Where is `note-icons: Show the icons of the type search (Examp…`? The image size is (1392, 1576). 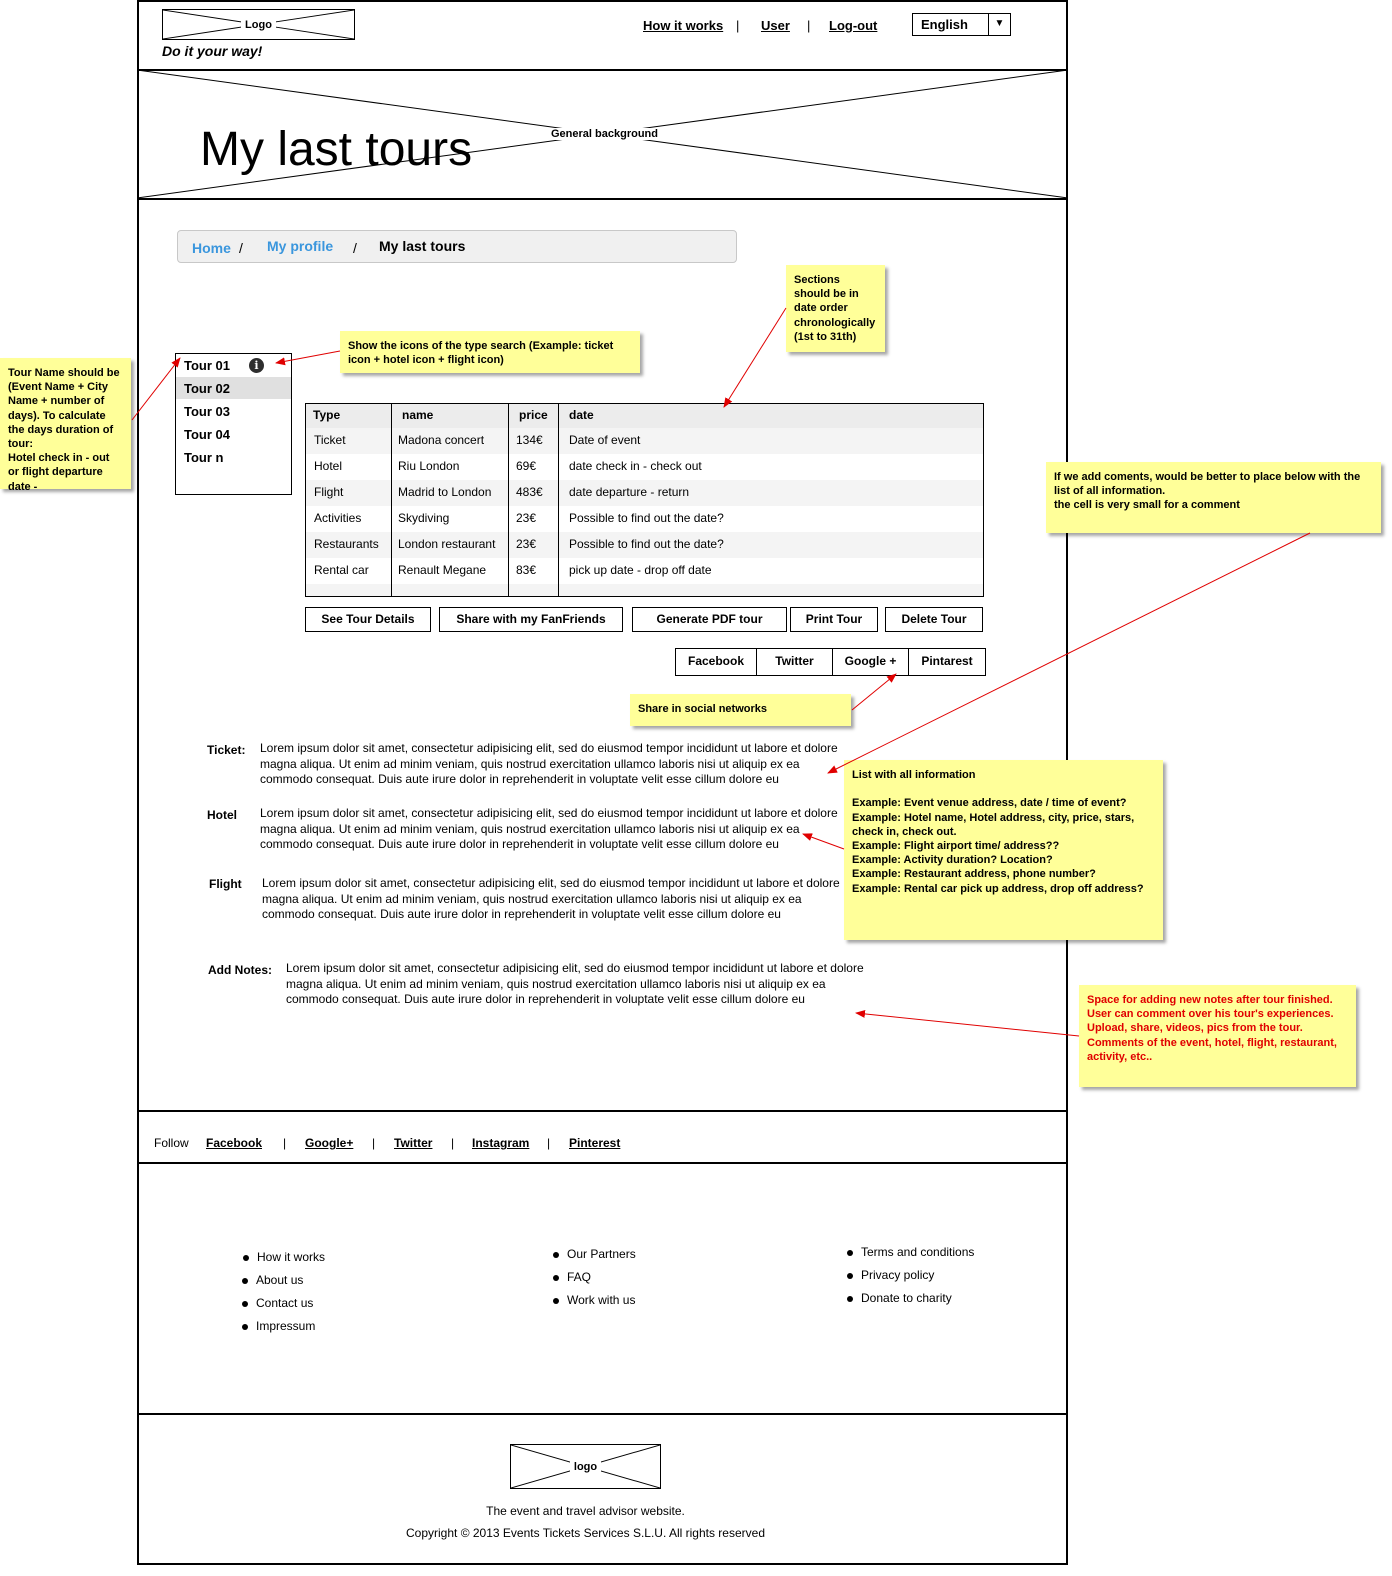 note-icons: Show the icons of the type search (Examp… is located at coordinates (490, 352).